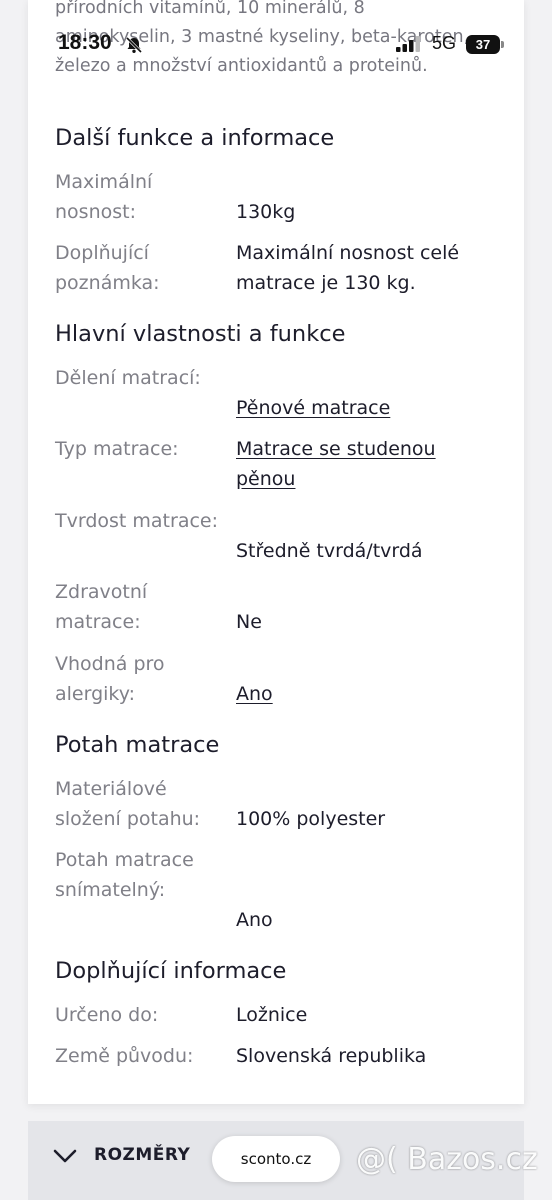 The image size is (552, 1200). I want to click on network-type: 5G, so click(444, 43).